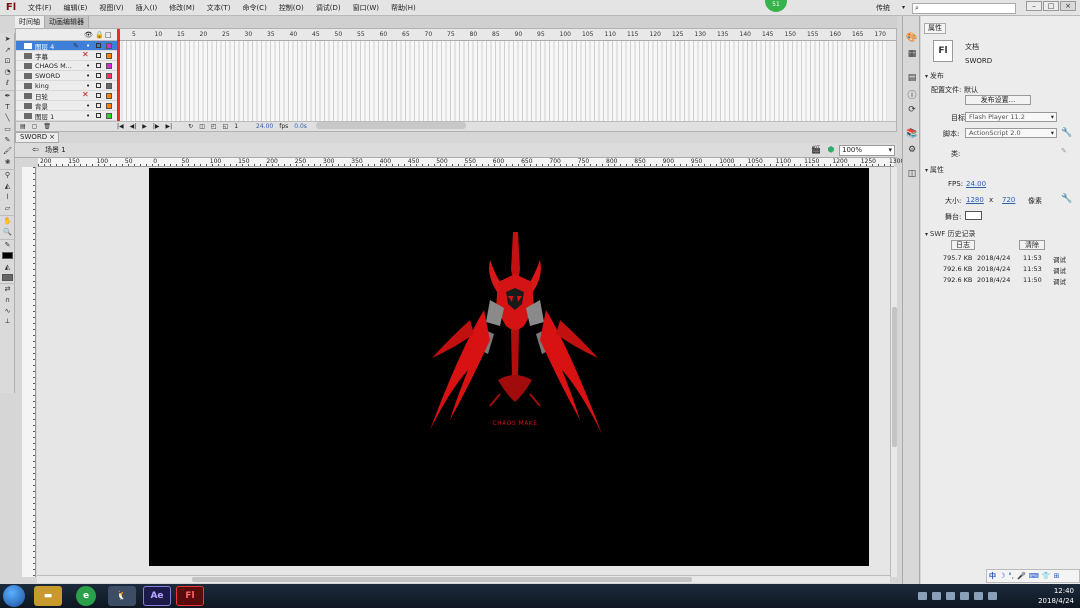  I want to click on new-folder-icon: ▢, so click(35, 126).